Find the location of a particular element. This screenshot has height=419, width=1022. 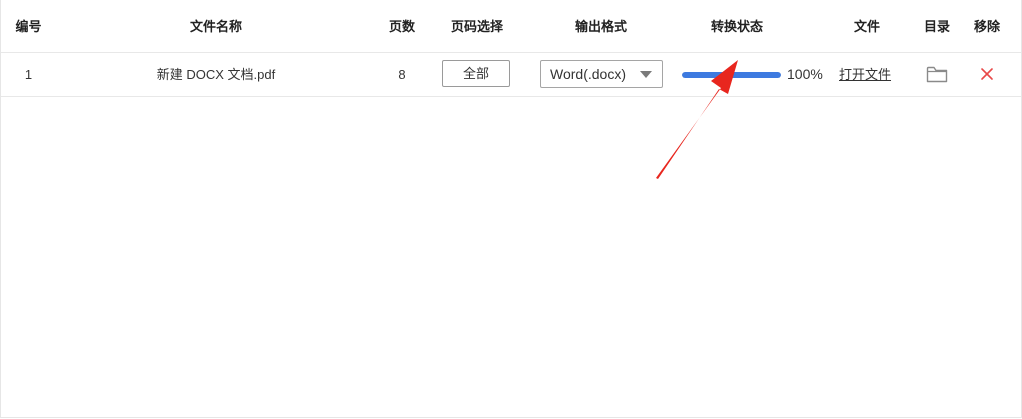

conversion-progress-bar is located at coordinates (731, 75).